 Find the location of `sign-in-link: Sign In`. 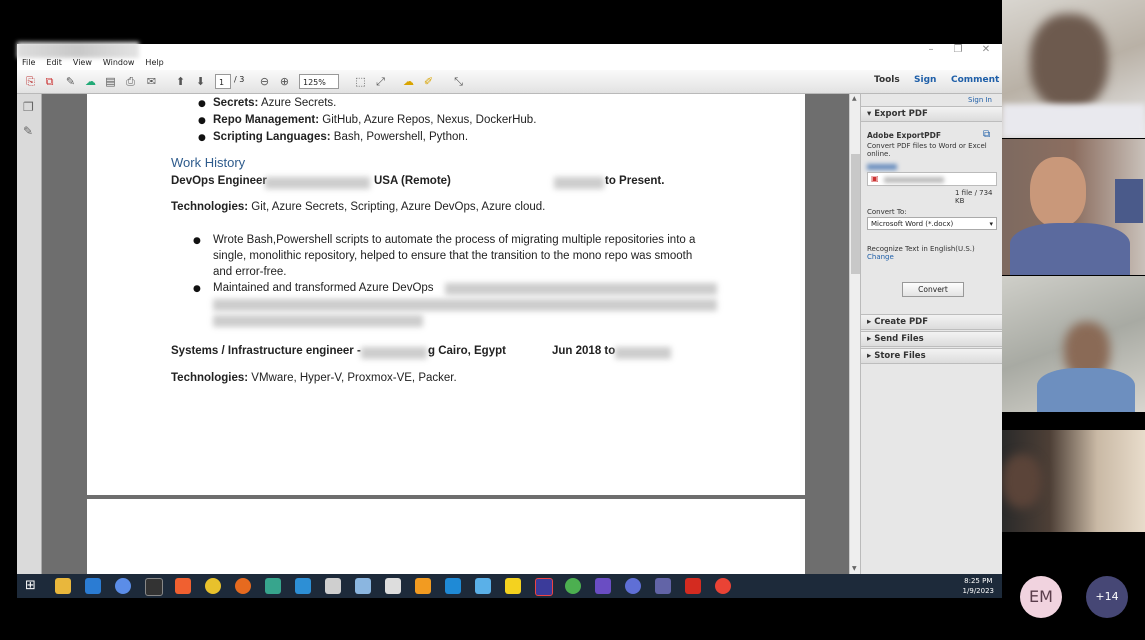

sign-in-link: Sign In is located at coordinates (980, 100).